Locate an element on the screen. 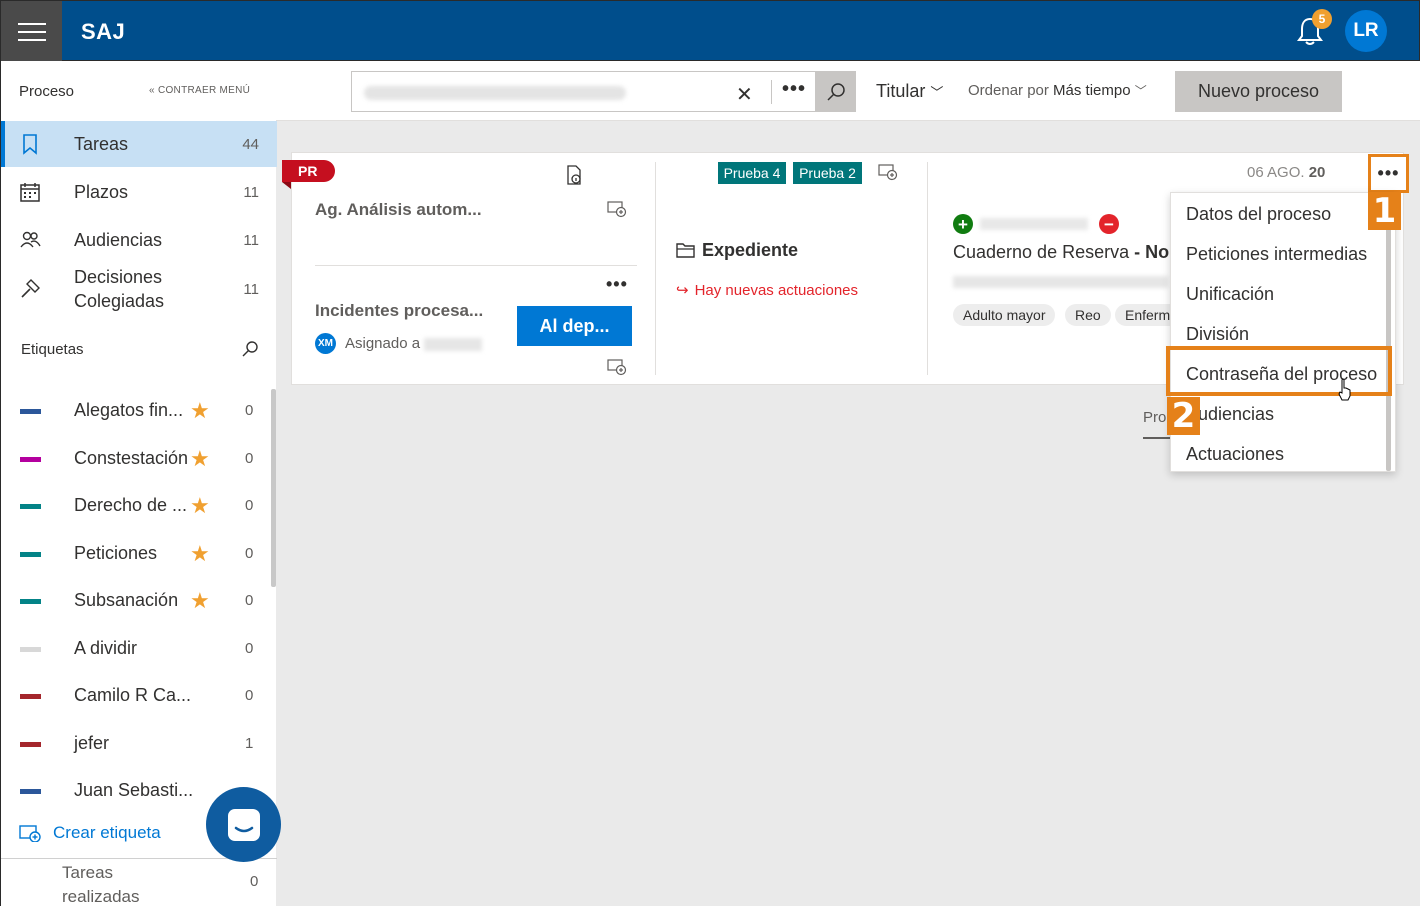 The image size is (1420, 906). chevron-down-icon: ﹀ is located at coordinates (937, 92).